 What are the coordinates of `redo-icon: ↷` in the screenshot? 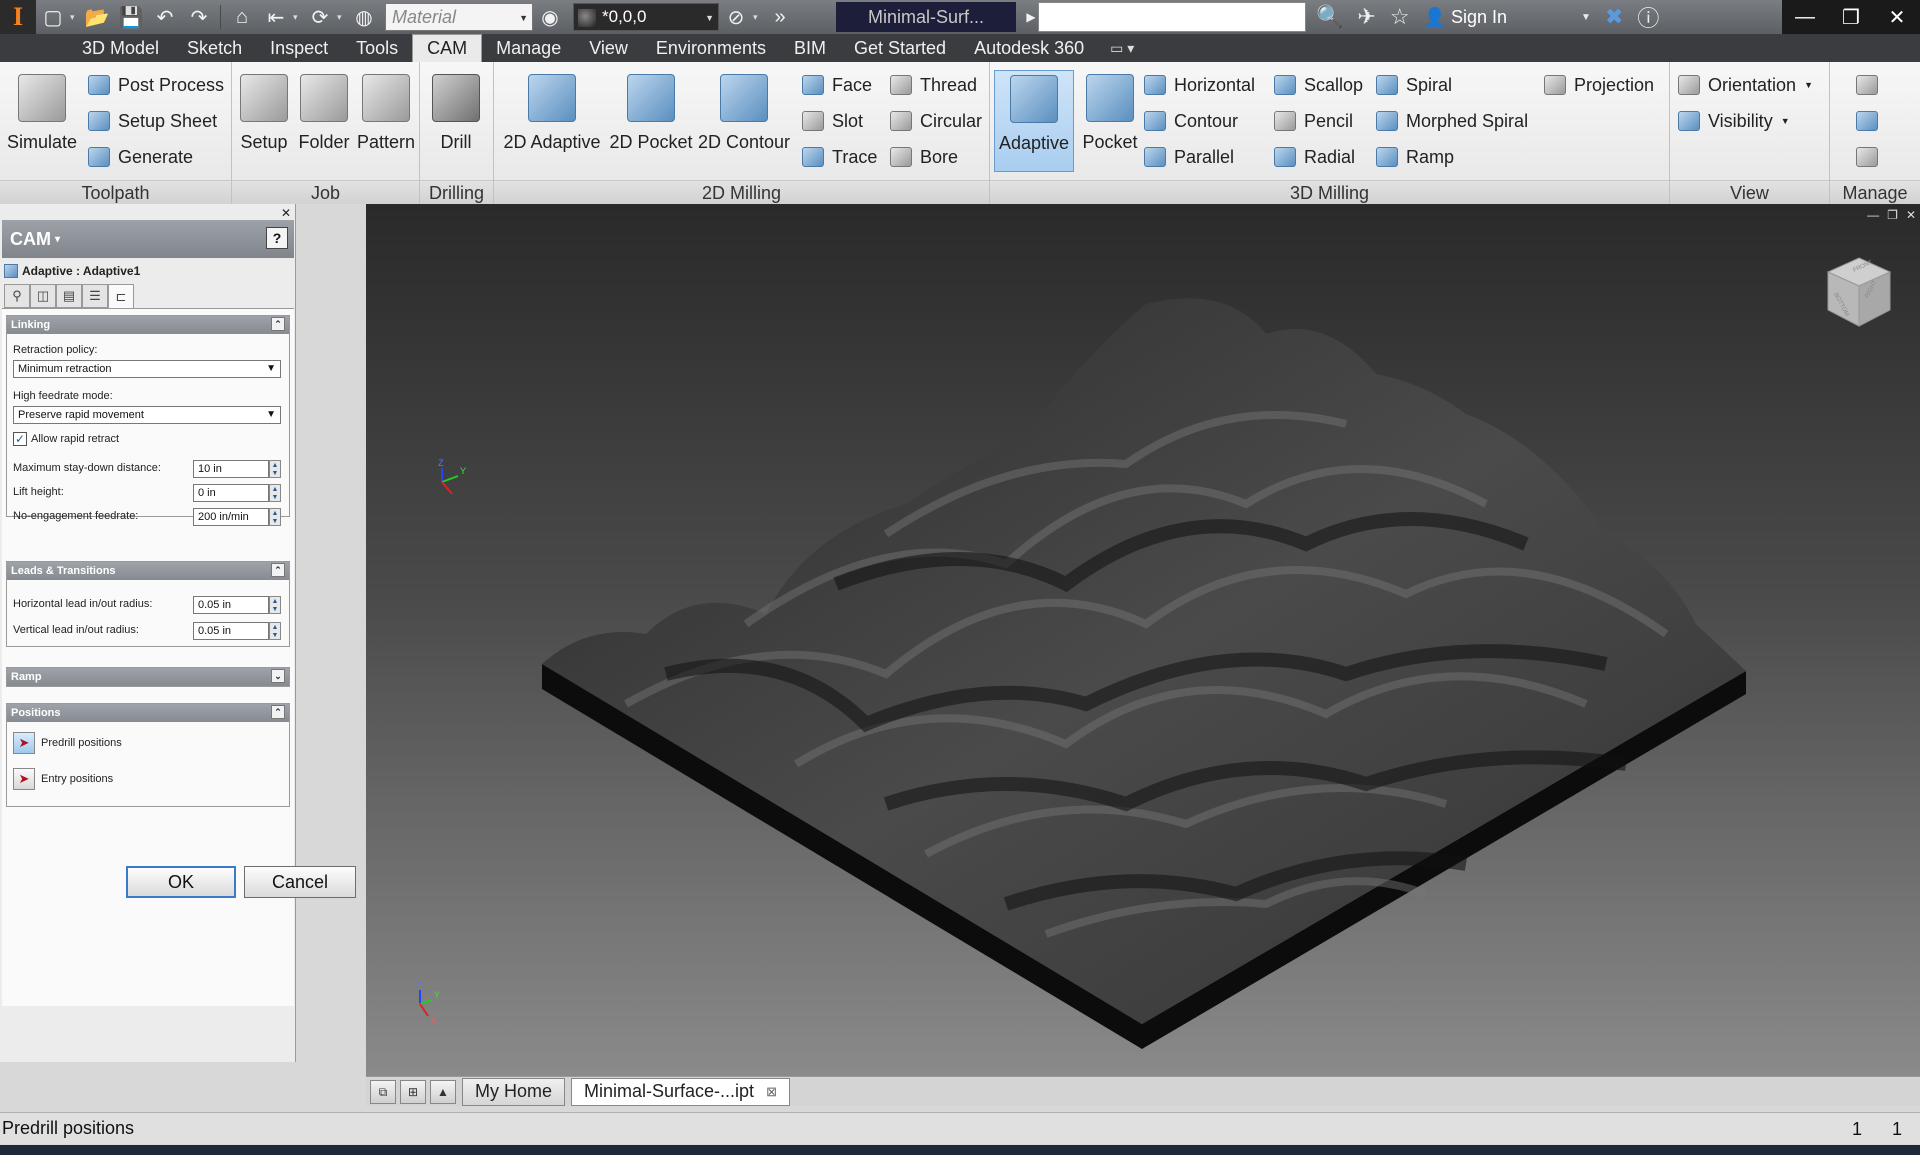 It's located at (199, 17).